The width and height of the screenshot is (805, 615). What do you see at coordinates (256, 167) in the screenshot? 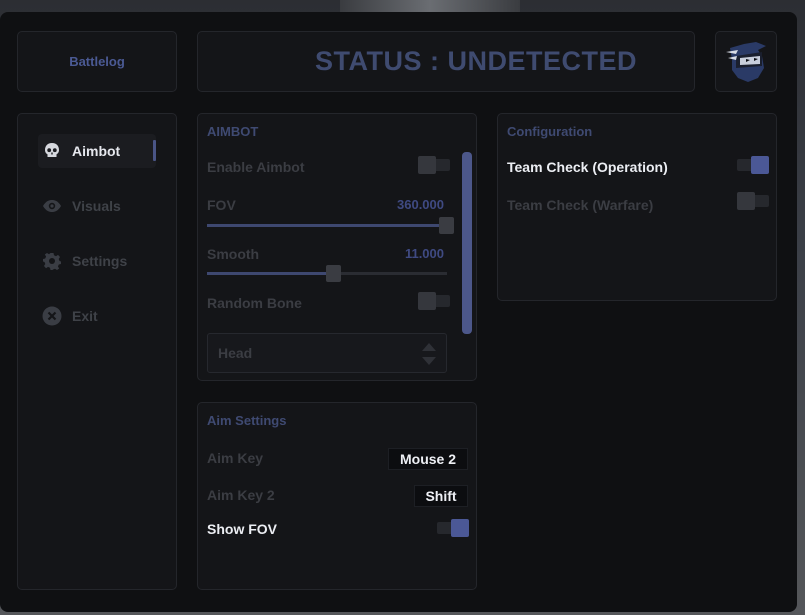
I see `enable-aimbot-label: Enable Aimbot` at bounding box center [256, 167].